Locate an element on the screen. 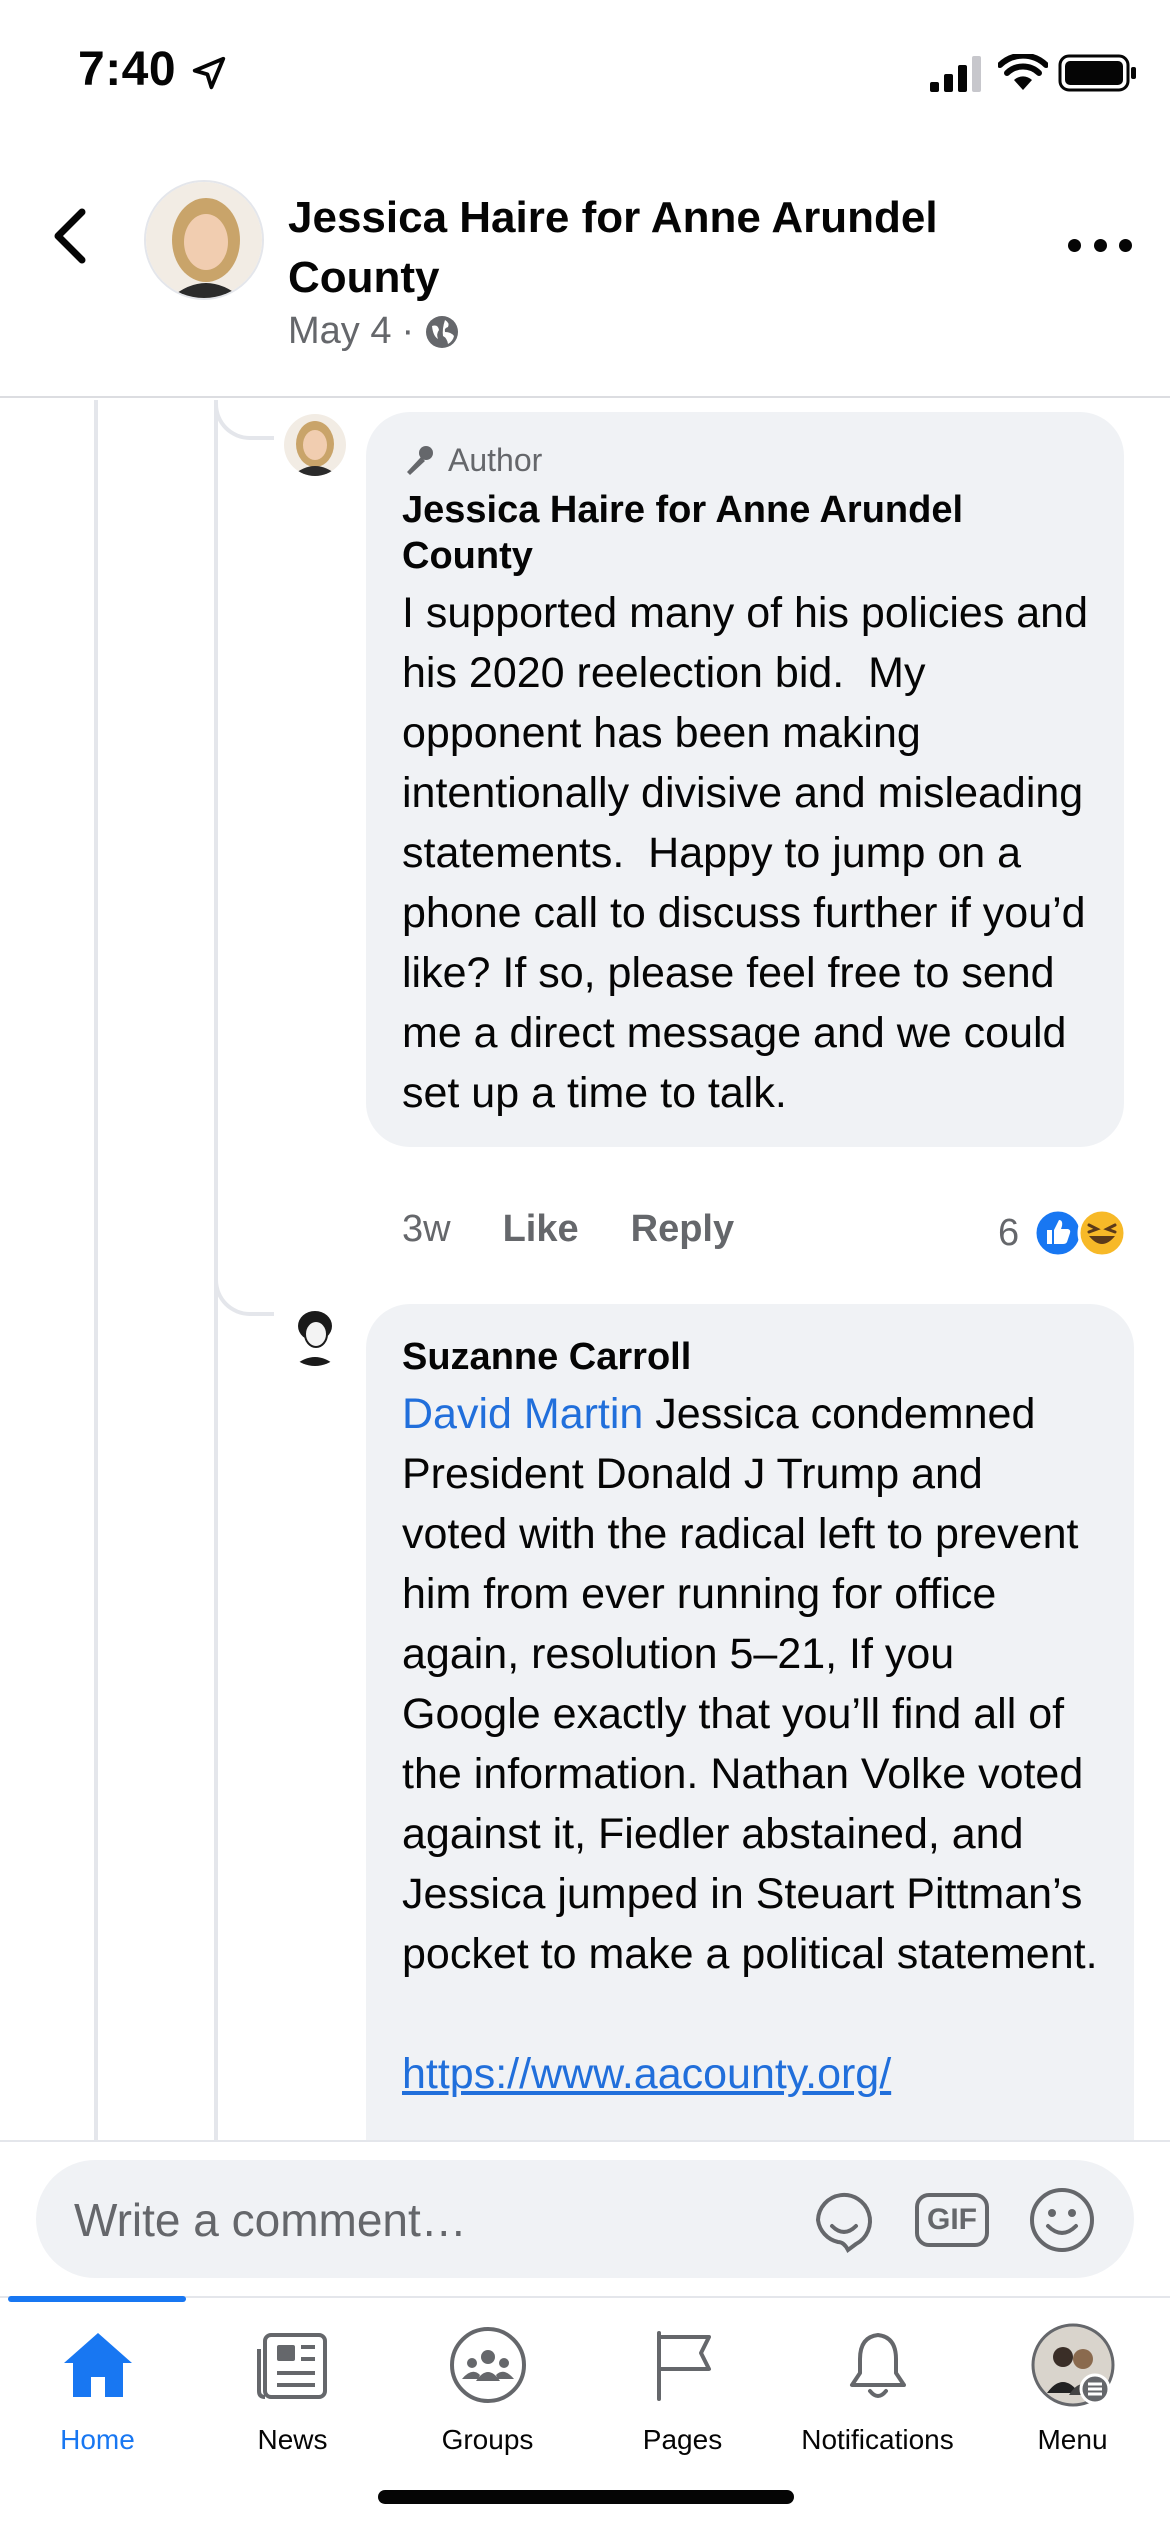 The height and width of the screenshot is (2532, 1170). page-avatar is located at coordinates (204, 240).